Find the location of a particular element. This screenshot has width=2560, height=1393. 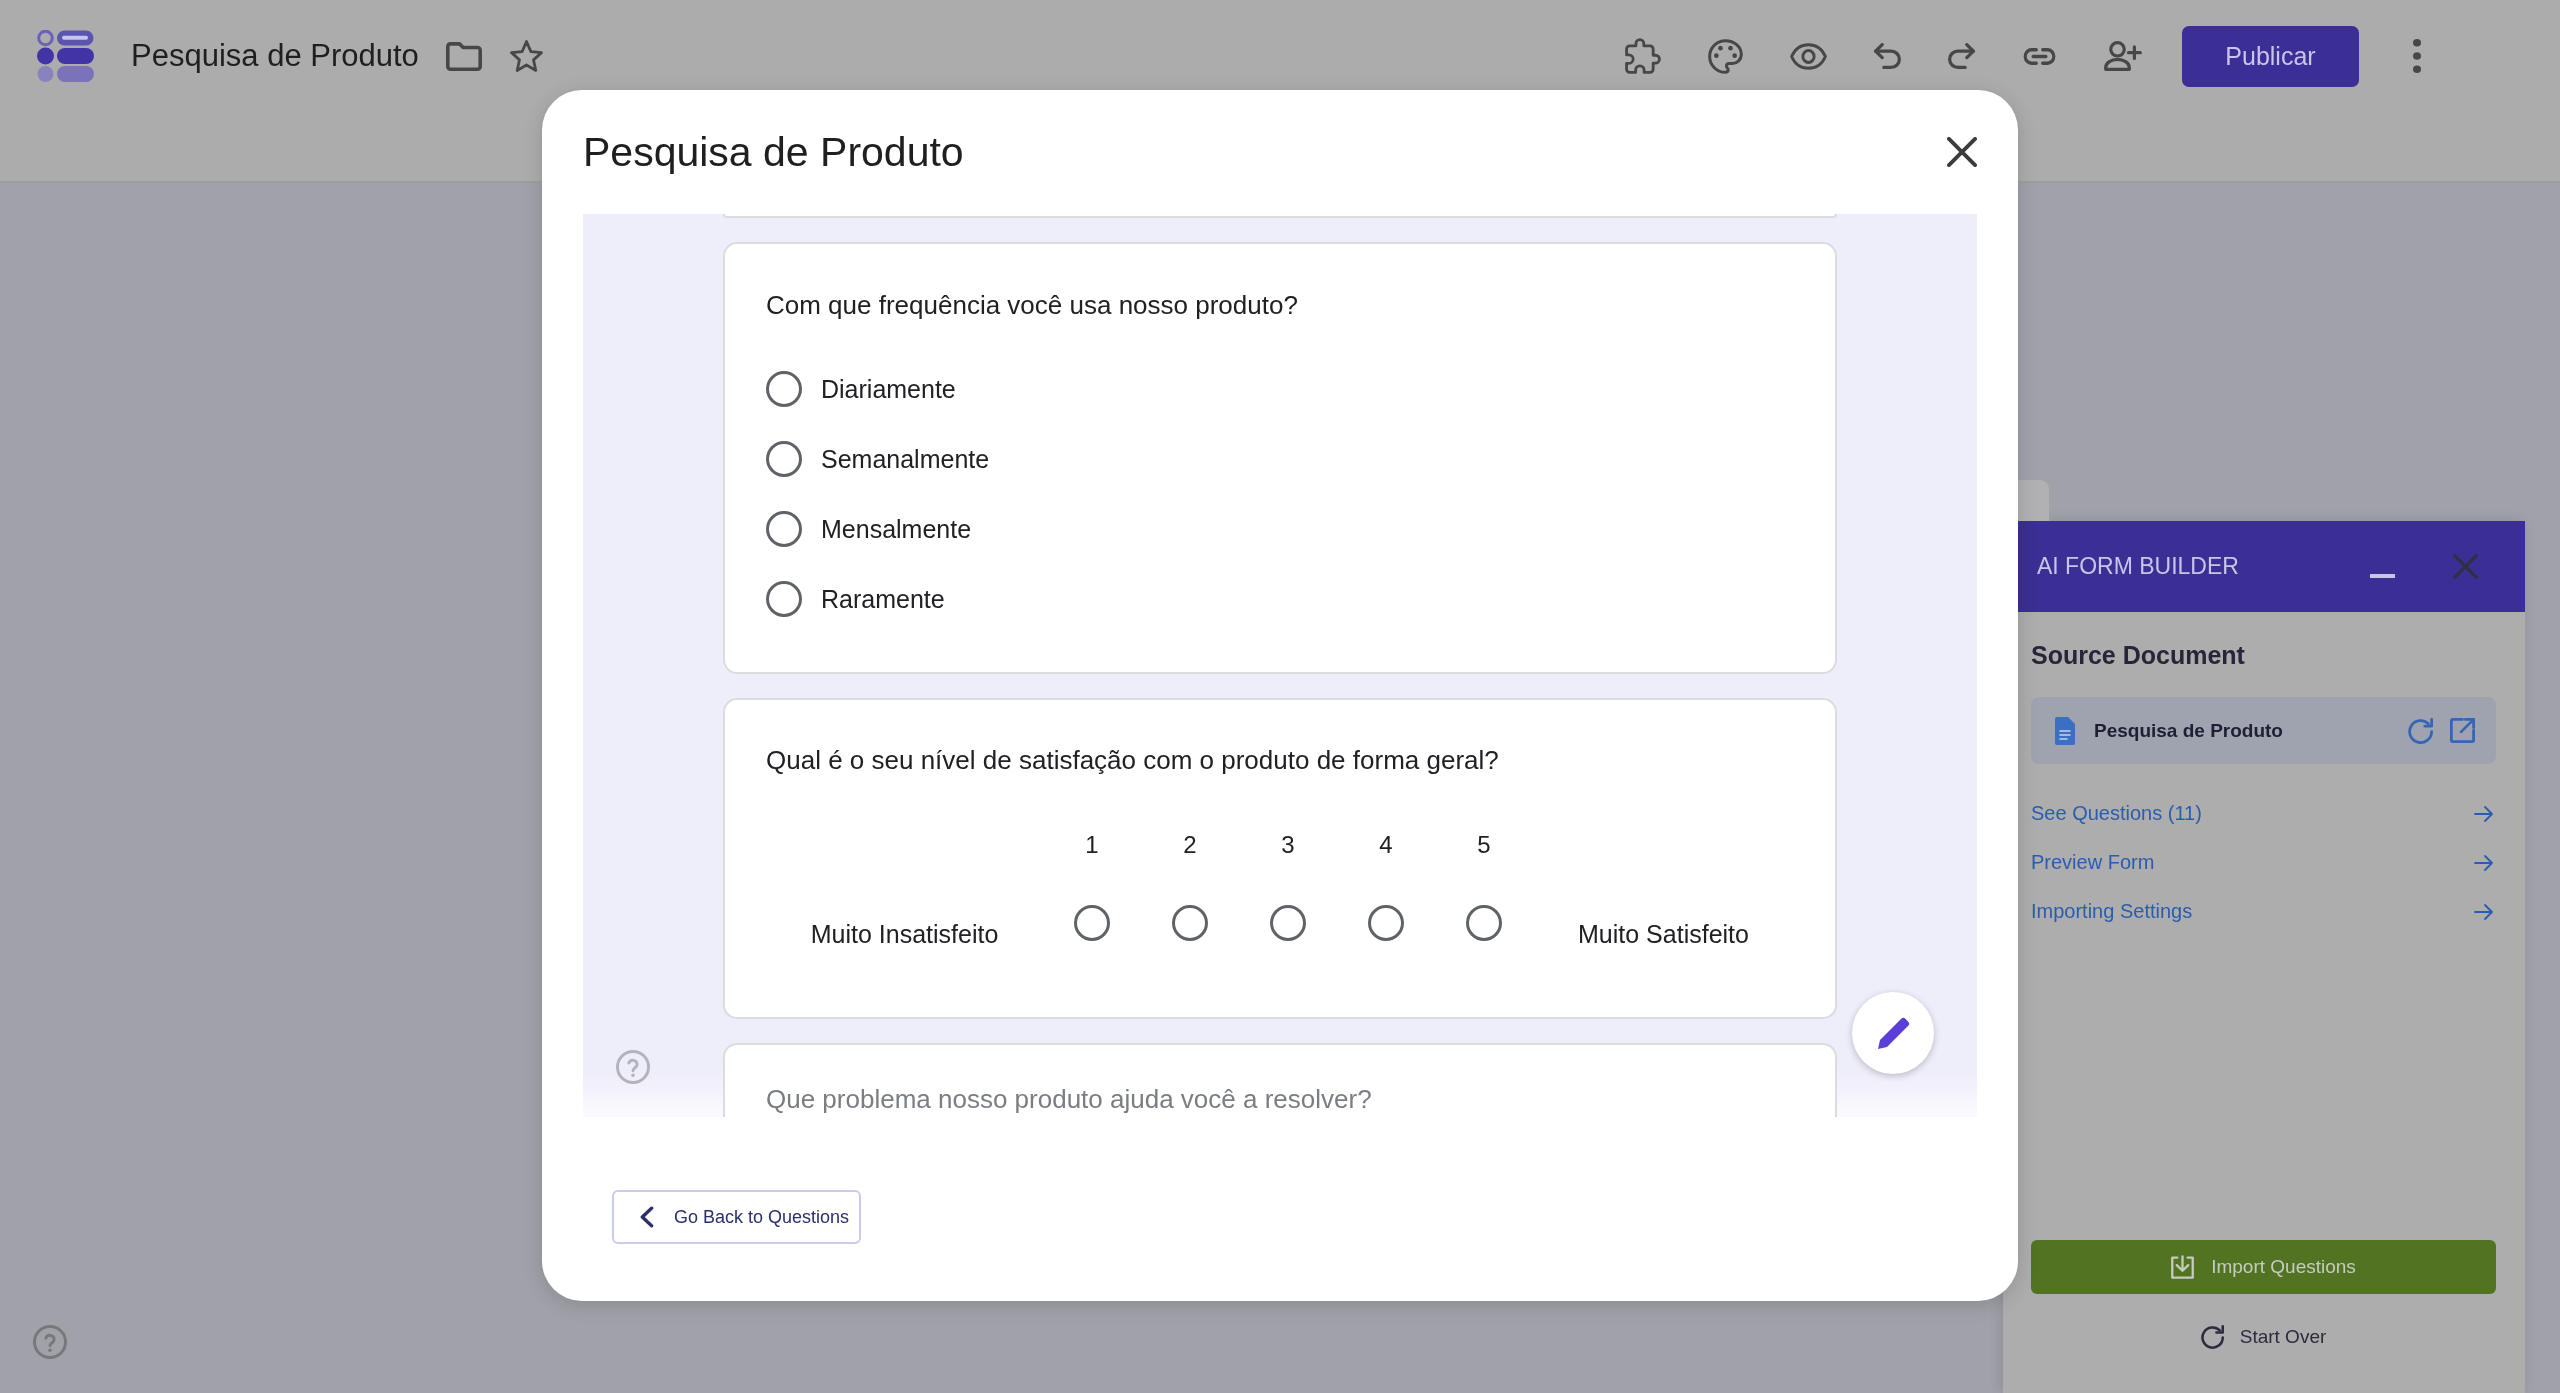

panel-link: See Questions (11) is located at coordinates (2263, 813).